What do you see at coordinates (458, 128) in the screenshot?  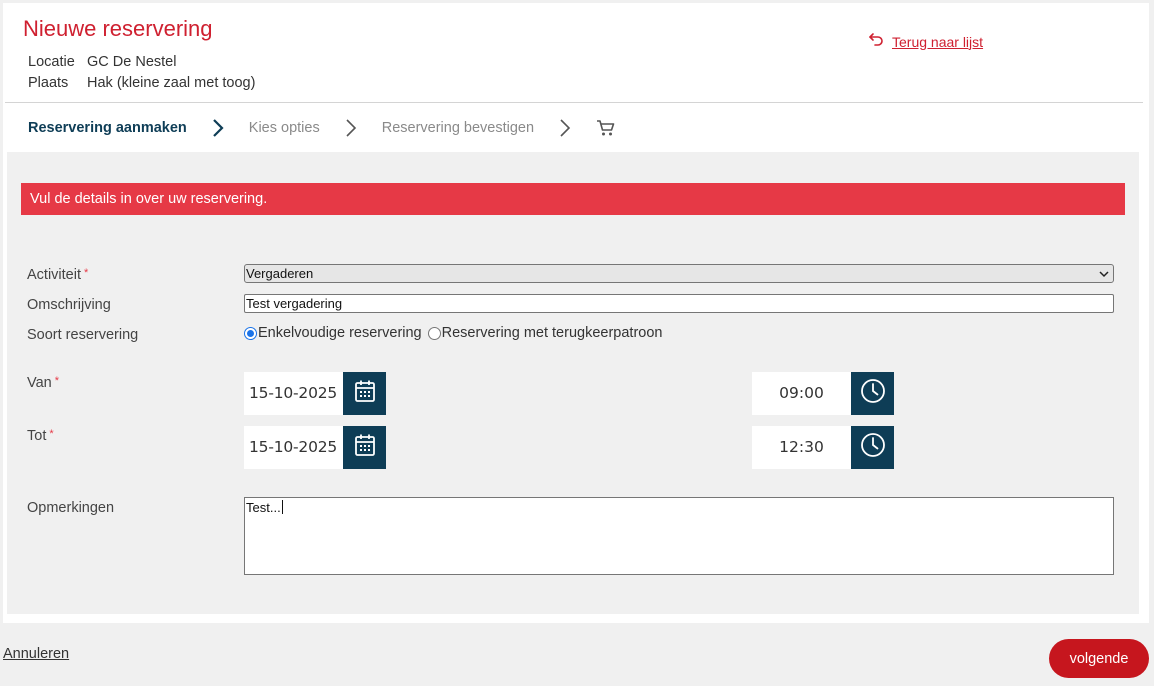 I see `step-confirm-reservation: Reservering bevestigen` at bounding box center [458, 128].